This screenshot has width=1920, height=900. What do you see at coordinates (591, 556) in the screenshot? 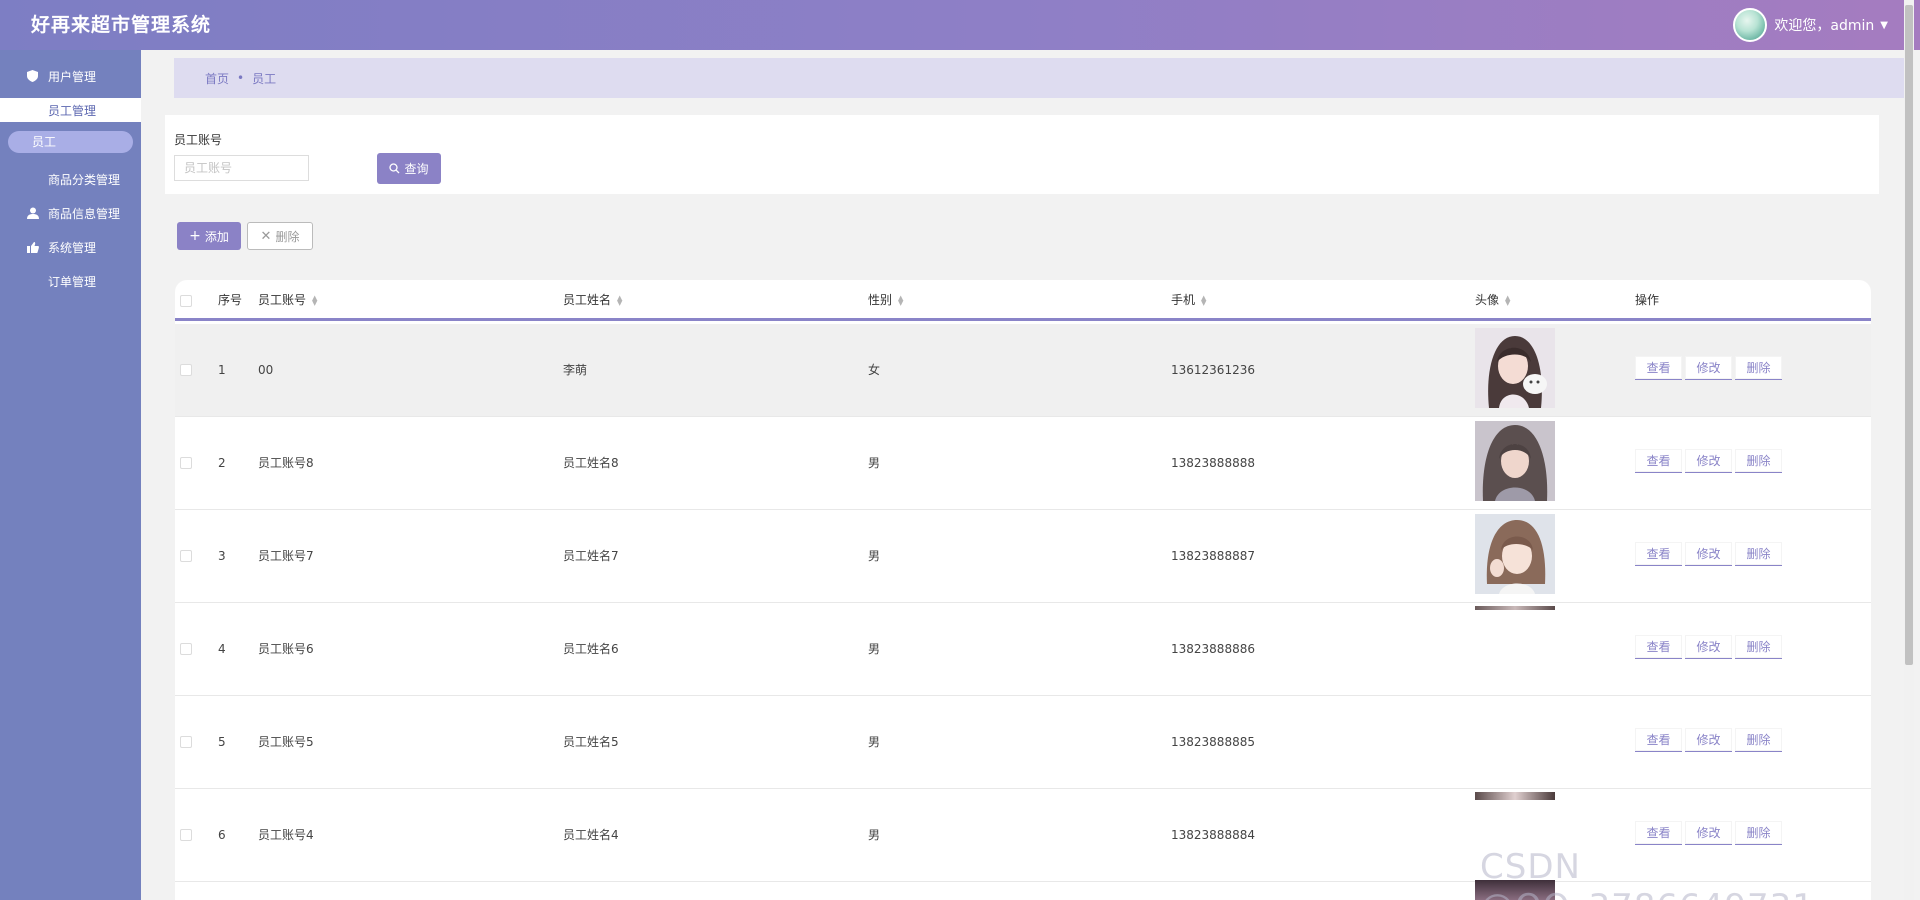
I see `cell-name: 员工姓名7` at bounding box center [591, 556].